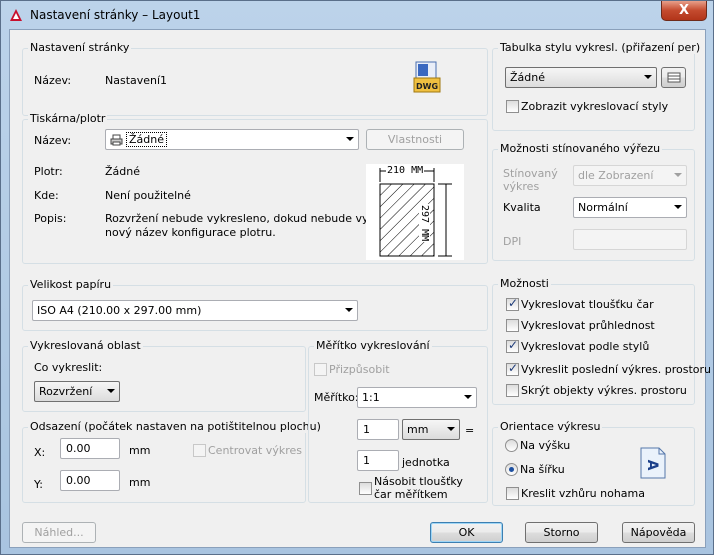  Describe the element at coordinates (587, 304) in the screenshot. I see `plot-lineweights-label: Vykreslovat tloušťku čar` at that location.